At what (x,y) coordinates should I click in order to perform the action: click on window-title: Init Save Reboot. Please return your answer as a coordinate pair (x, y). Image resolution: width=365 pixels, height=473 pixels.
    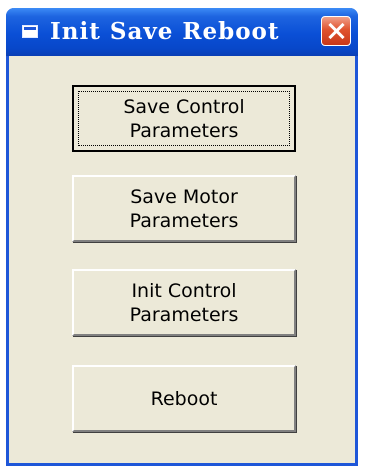
    Looking at the image, I should click on (165, 31).